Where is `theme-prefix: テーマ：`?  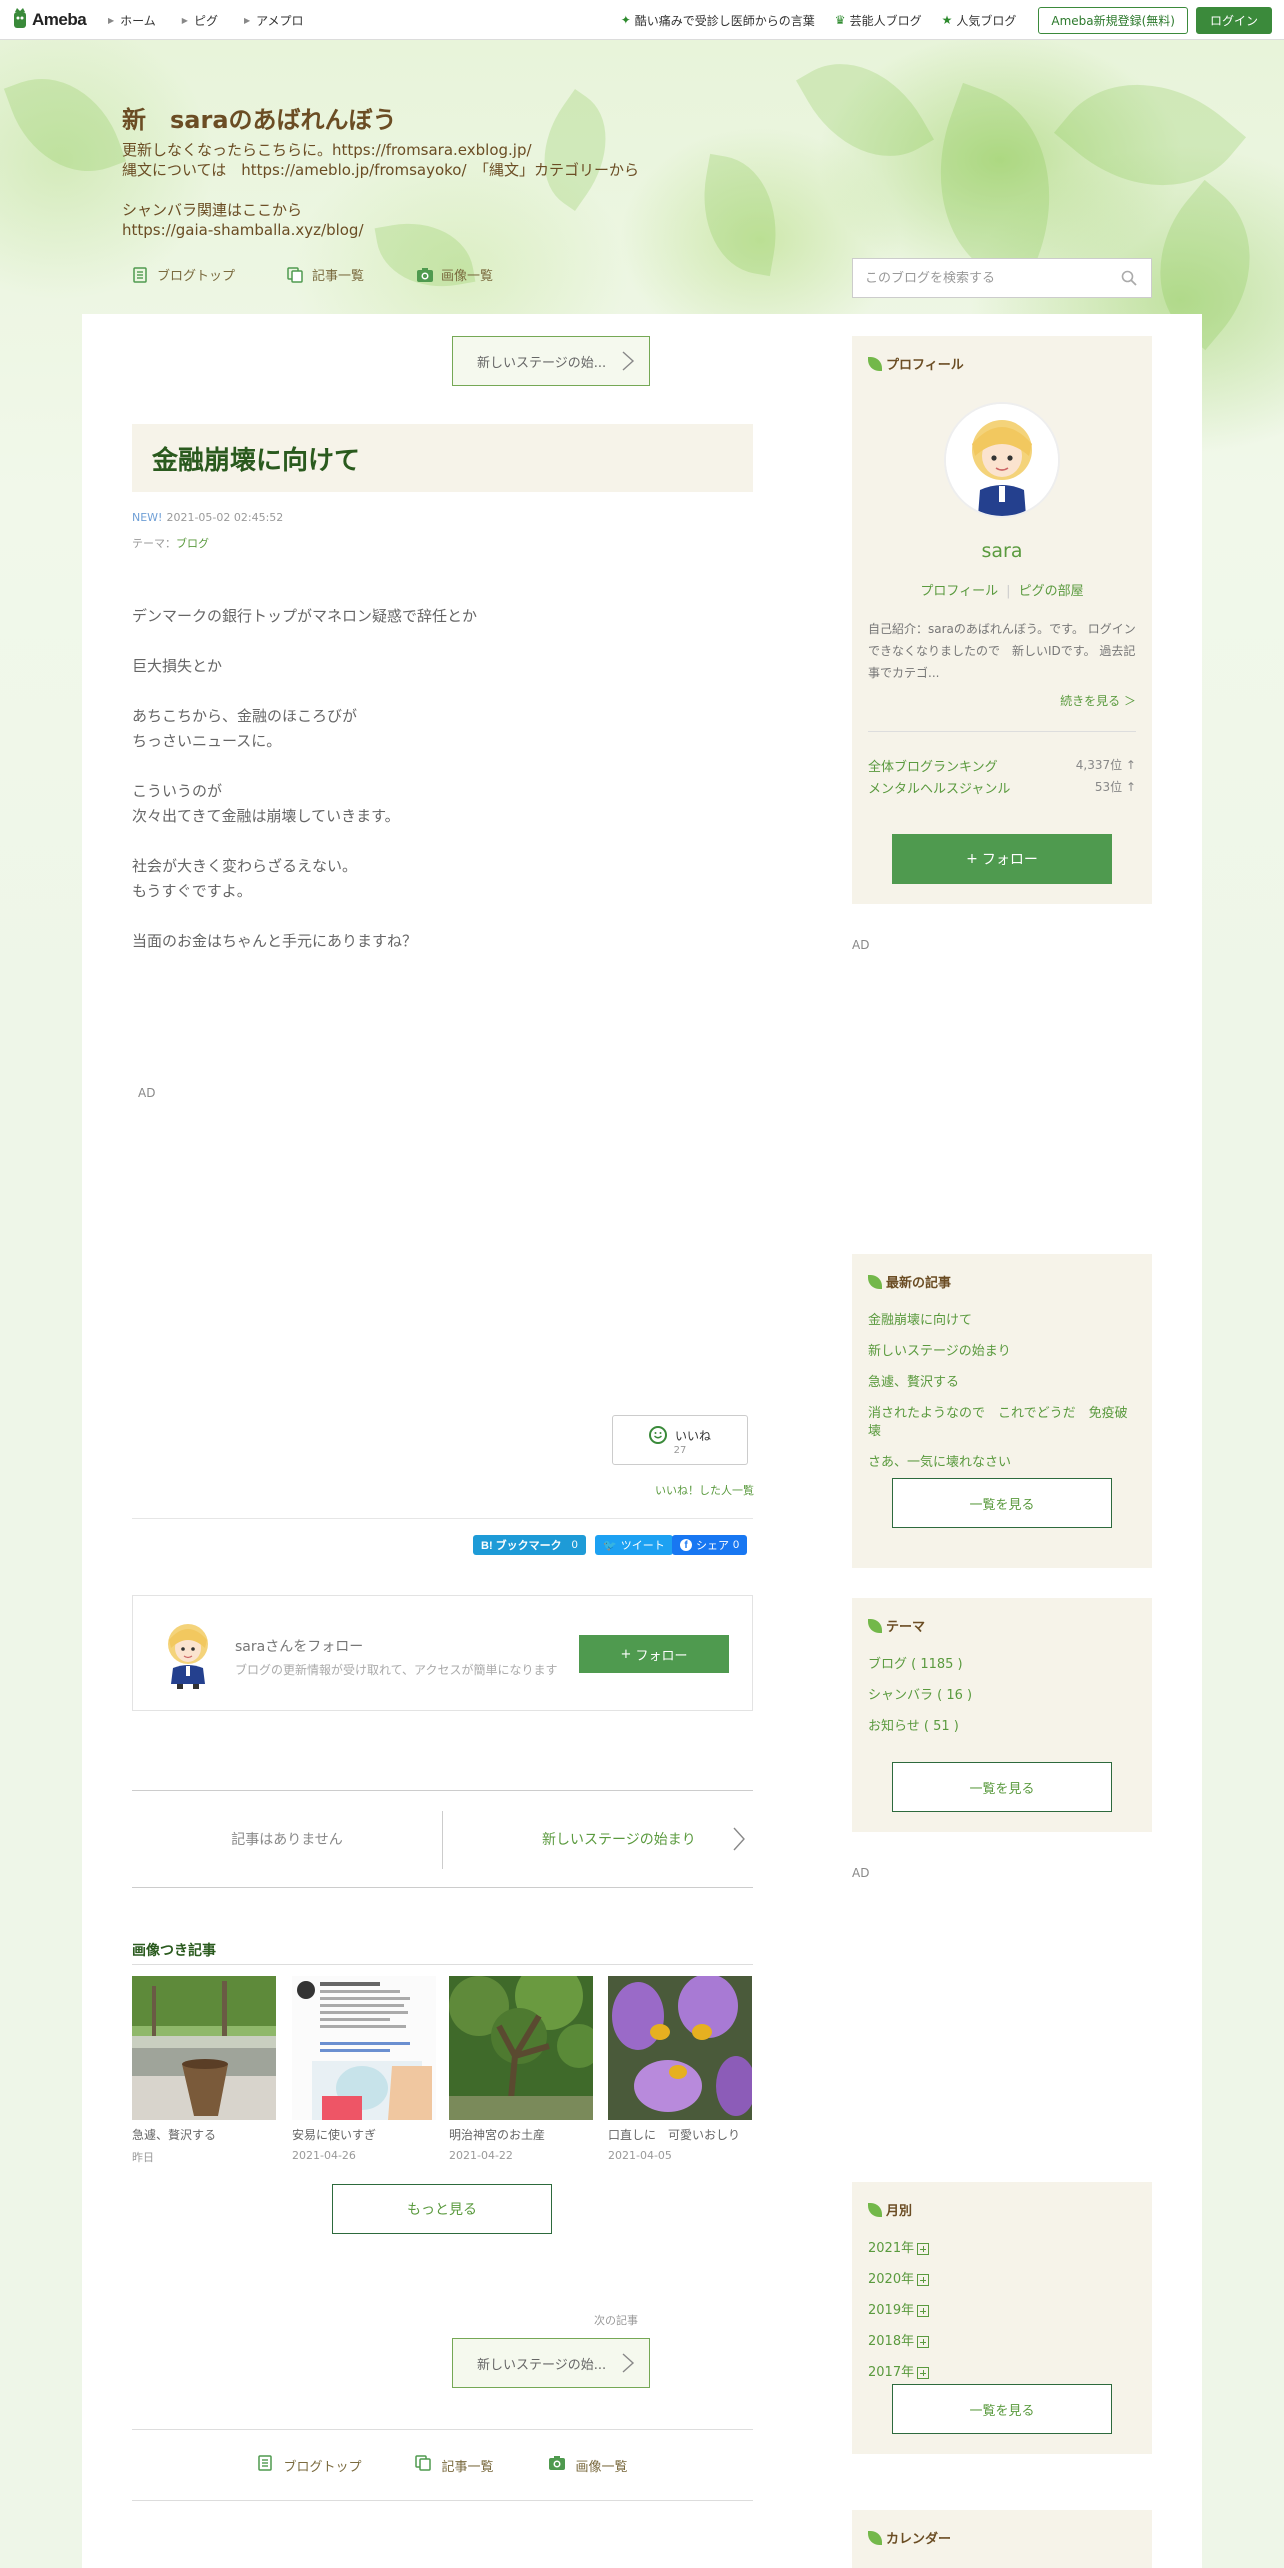 theme-prefix: テーマ： is located at coordinates (154, 543).